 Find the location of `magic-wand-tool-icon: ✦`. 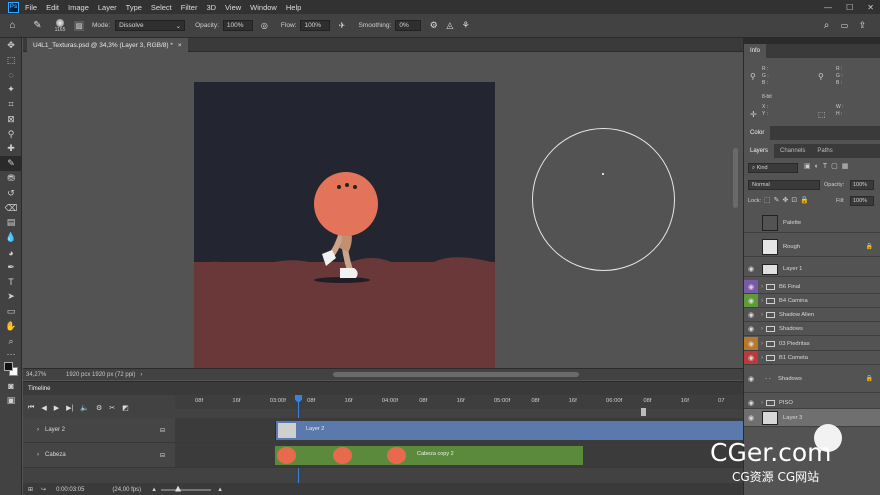

magic-wand-tool-icon: ✦ is located at coordinates (11, 89).